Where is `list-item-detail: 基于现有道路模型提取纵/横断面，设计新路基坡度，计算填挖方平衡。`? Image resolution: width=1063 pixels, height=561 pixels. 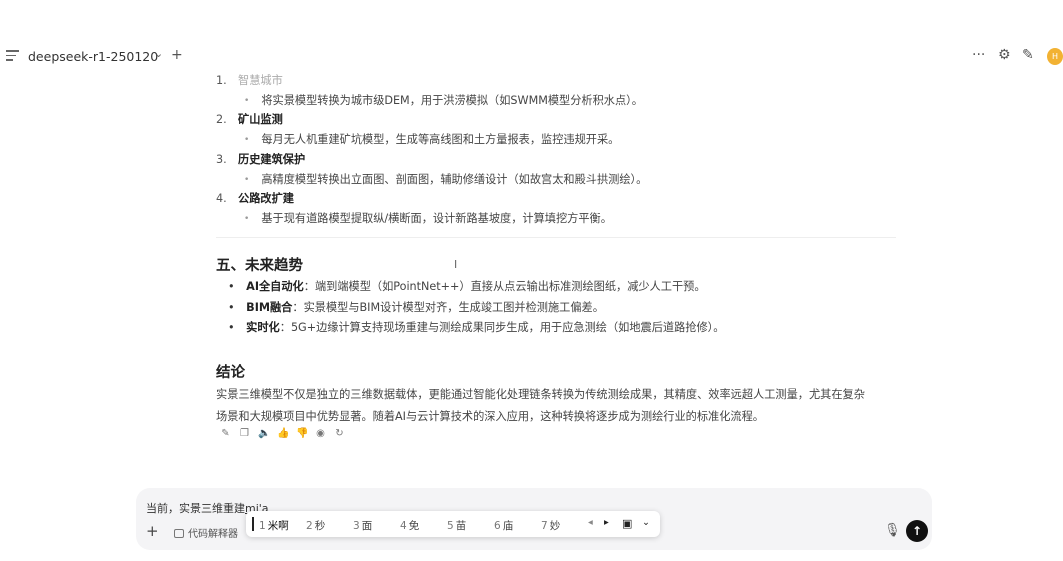 list-item-detail: 基于现有道路模型提取纵/横断面，设计新路基坡度，计算填挖方平衡。 is located at coordinates (428, 218).